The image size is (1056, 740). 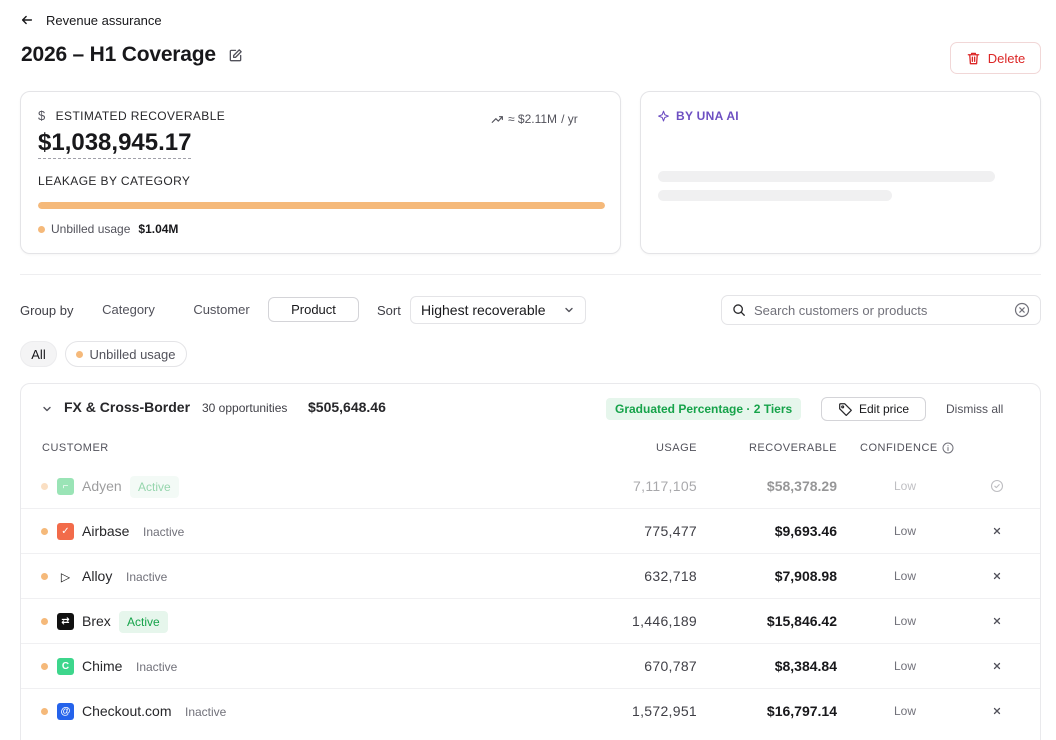 I want to click on delete-button: Delete, so click(x=995, y=58).